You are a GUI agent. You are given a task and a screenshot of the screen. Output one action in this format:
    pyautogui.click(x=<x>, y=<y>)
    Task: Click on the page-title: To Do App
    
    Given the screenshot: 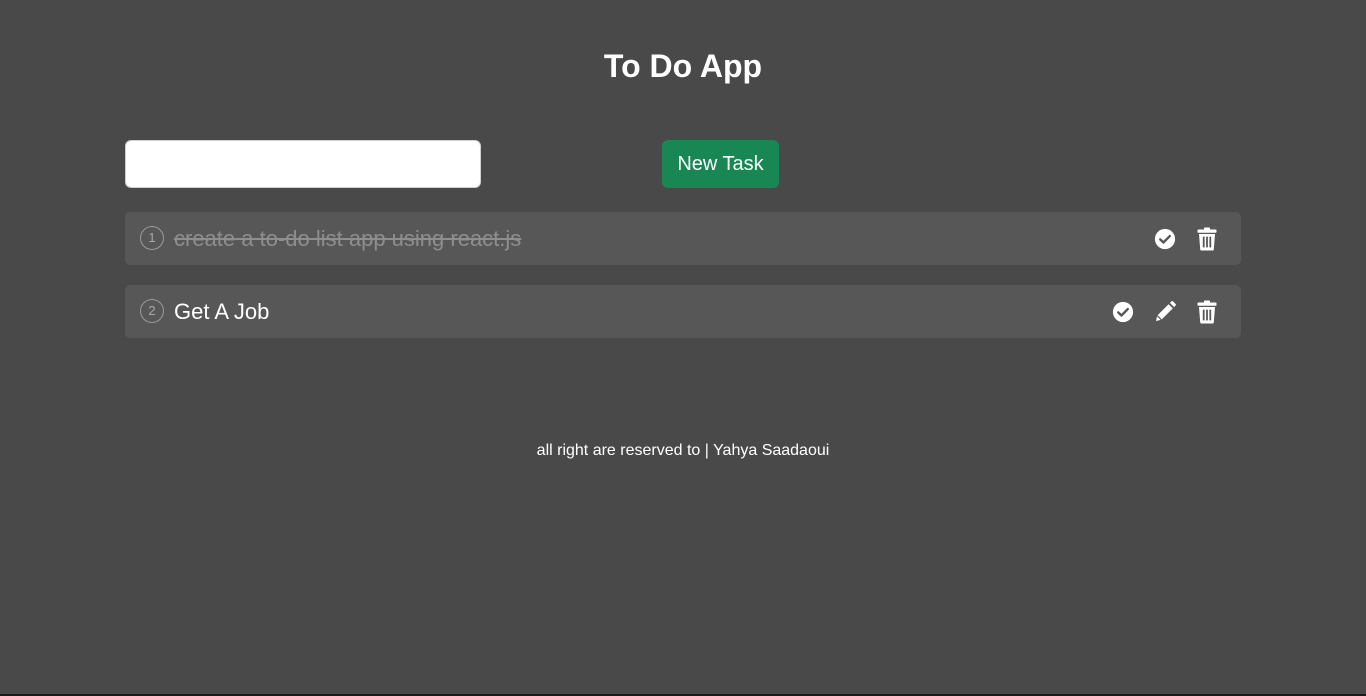 What is the action you would take?
    pyautogui.click(x=683, y=66)
    